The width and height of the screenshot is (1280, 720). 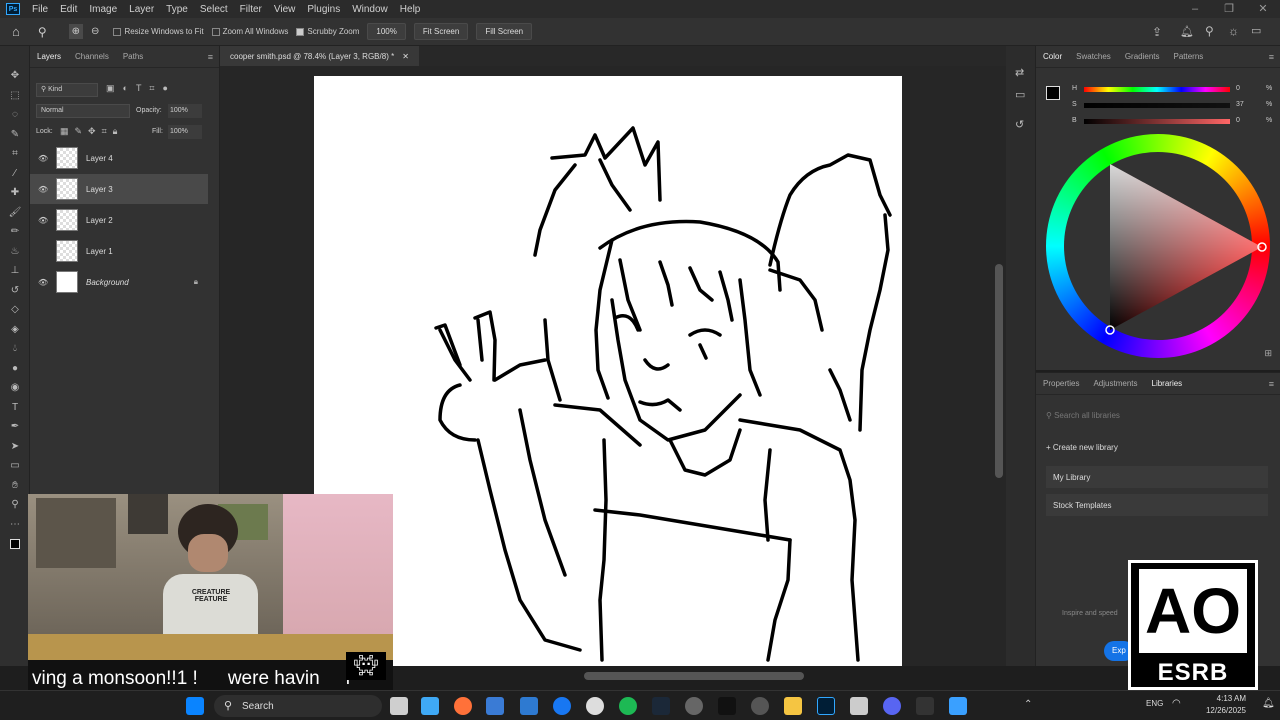 I want to click on horizontal-scrollbar, so click(x=694, y=676).